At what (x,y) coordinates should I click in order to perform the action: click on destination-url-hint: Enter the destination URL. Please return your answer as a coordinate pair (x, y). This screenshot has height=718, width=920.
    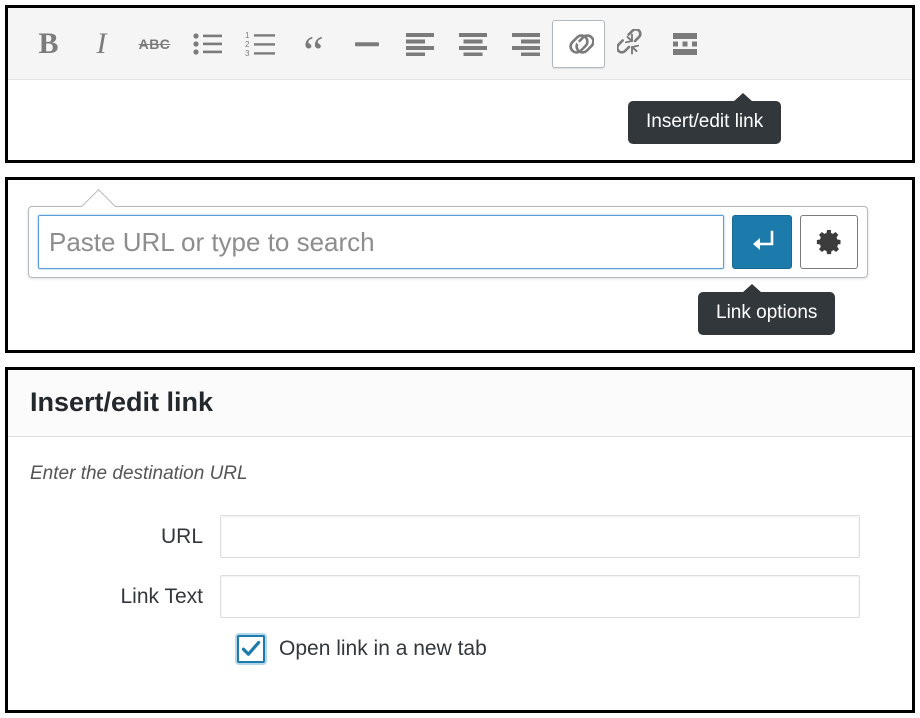
    Looking at the image, I should click on (139, 474).